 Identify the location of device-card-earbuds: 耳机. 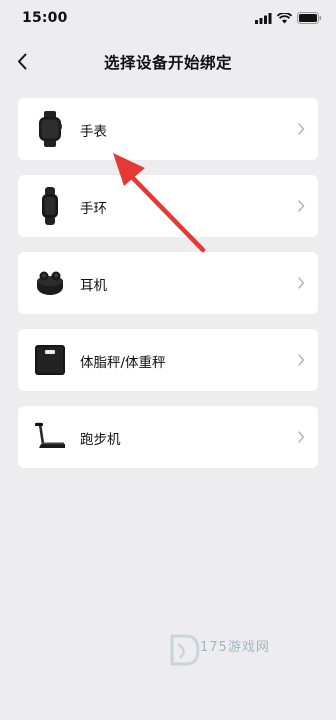
(168, 283).